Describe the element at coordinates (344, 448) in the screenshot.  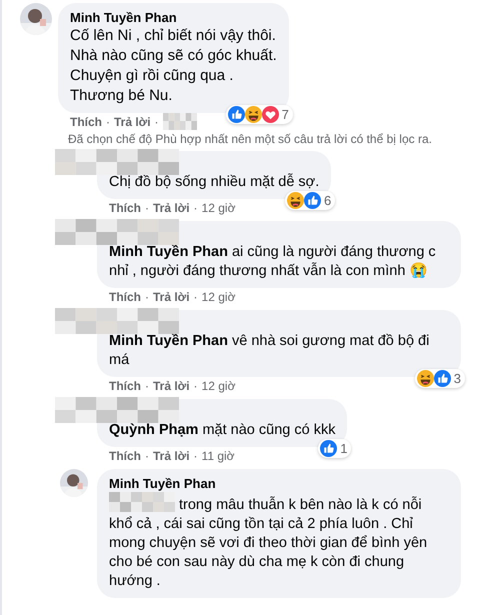
I see `reaction-count: 1` at that location.